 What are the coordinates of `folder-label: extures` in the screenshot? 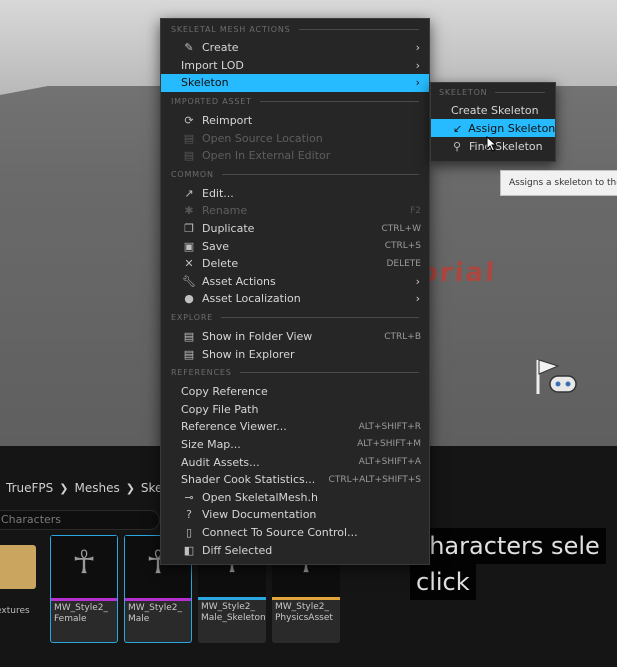 It's located at (15, 611).